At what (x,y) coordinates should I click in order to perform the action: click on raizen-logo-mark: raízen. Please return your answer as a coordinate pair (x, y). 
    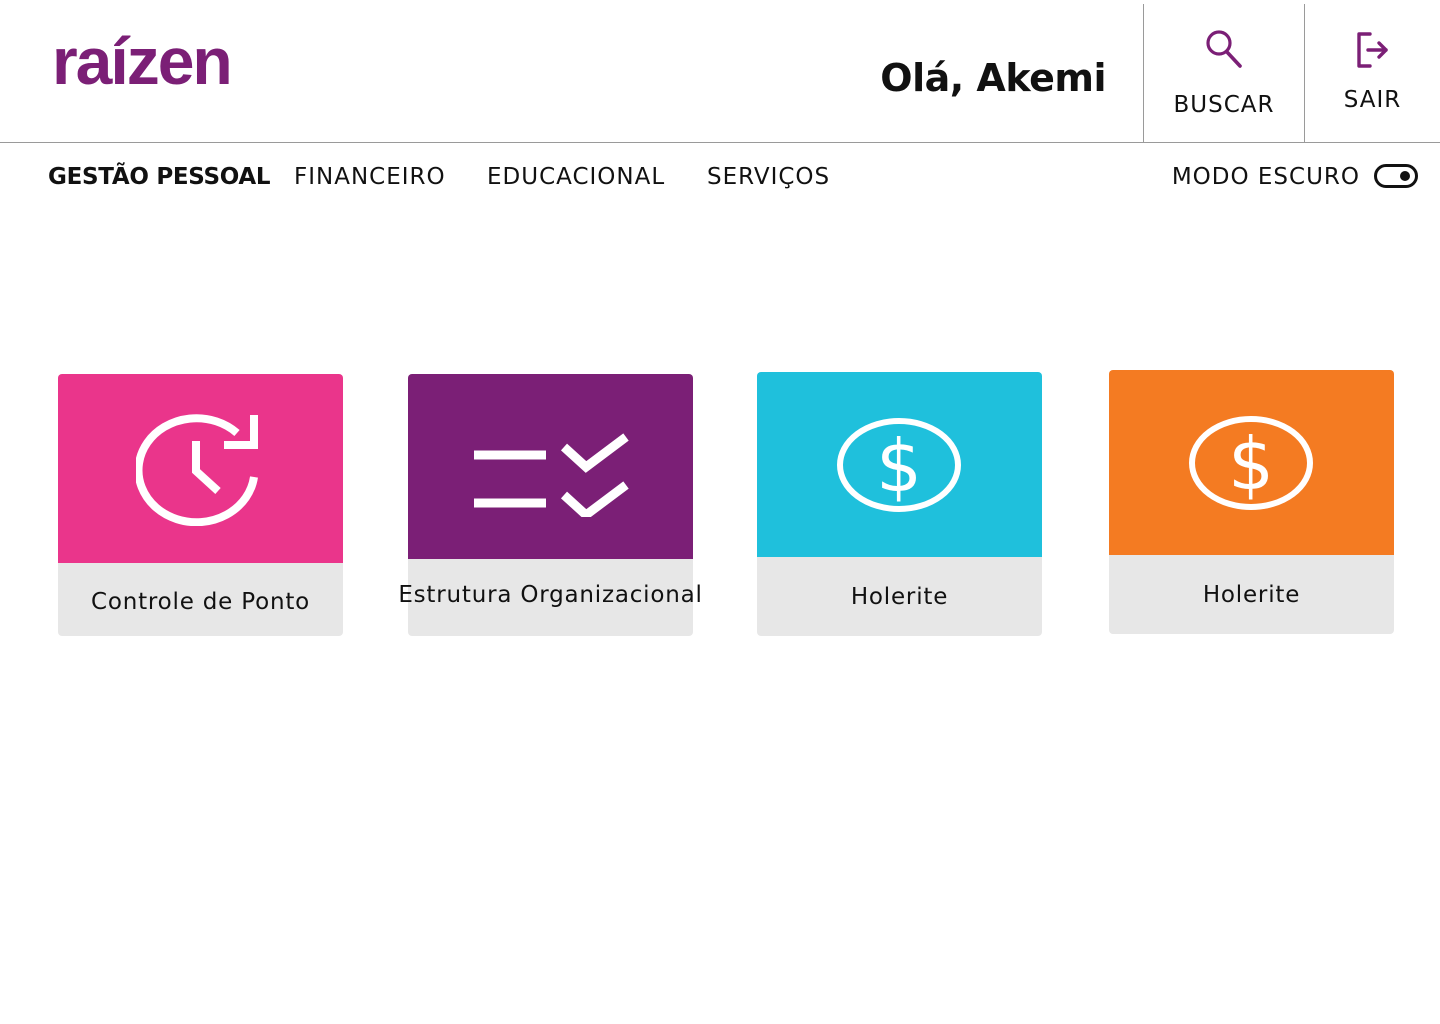
    Looking at the image, I should click on (142, 61).